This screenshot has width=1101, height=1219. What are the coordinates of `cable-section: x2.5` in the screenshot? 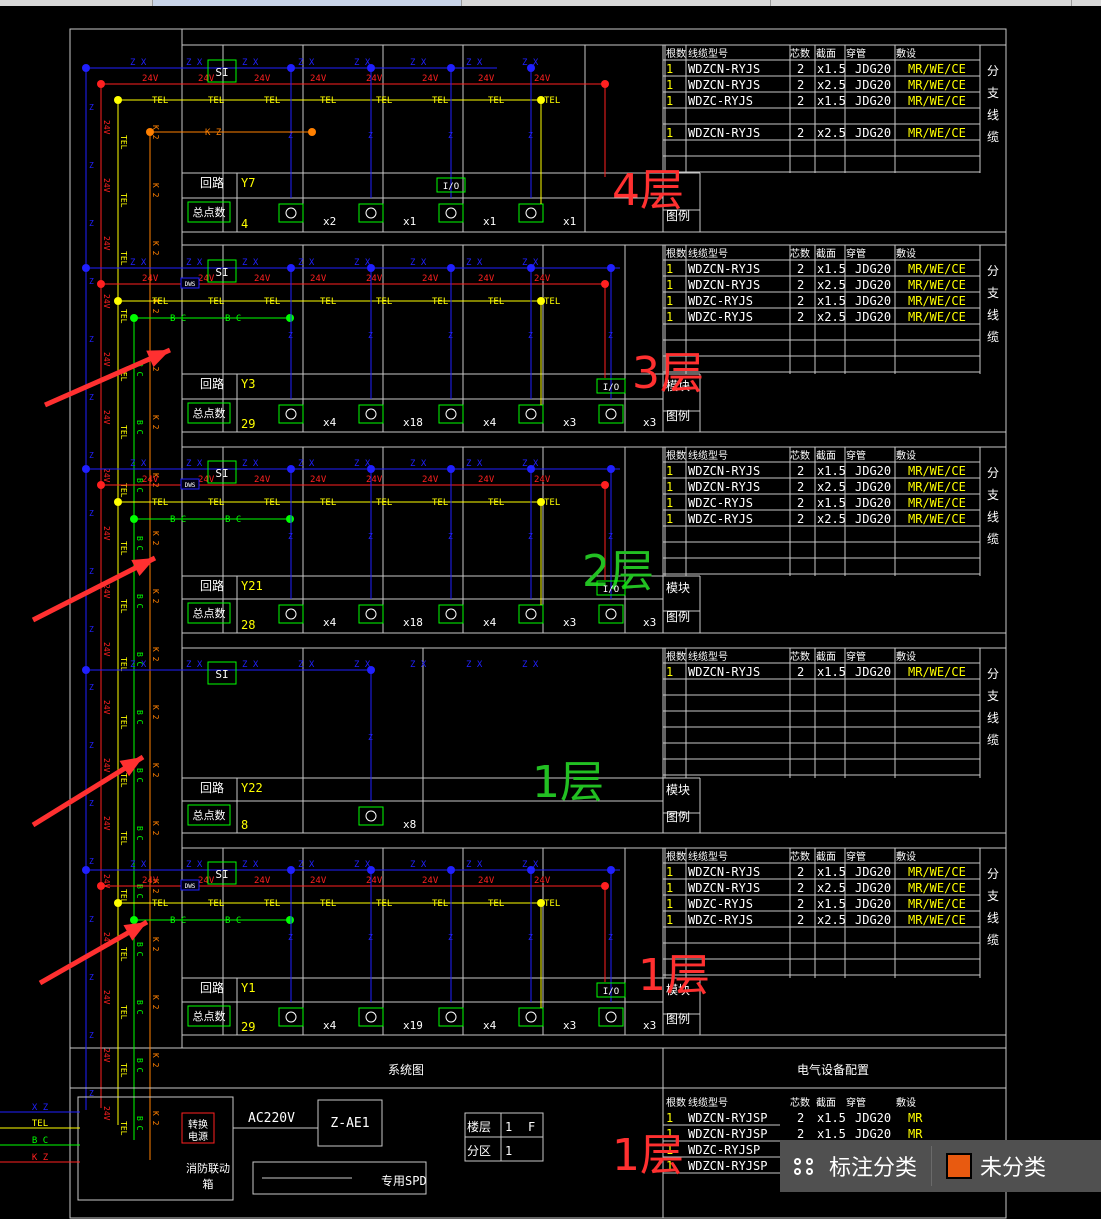 It's located at (831, 285).